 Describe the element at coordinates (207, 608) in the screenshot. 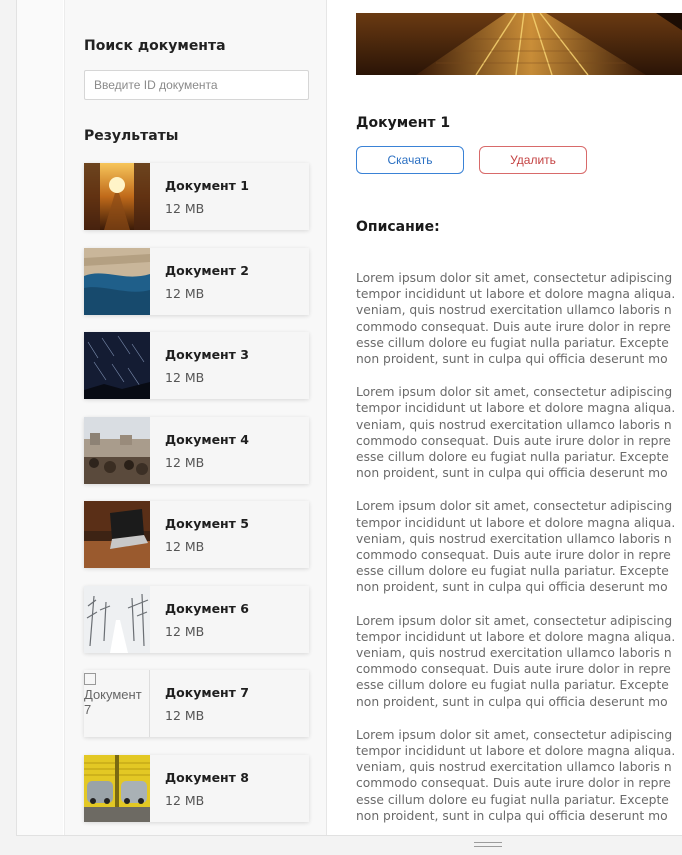

I see `result-name: Документ 6` at that location.